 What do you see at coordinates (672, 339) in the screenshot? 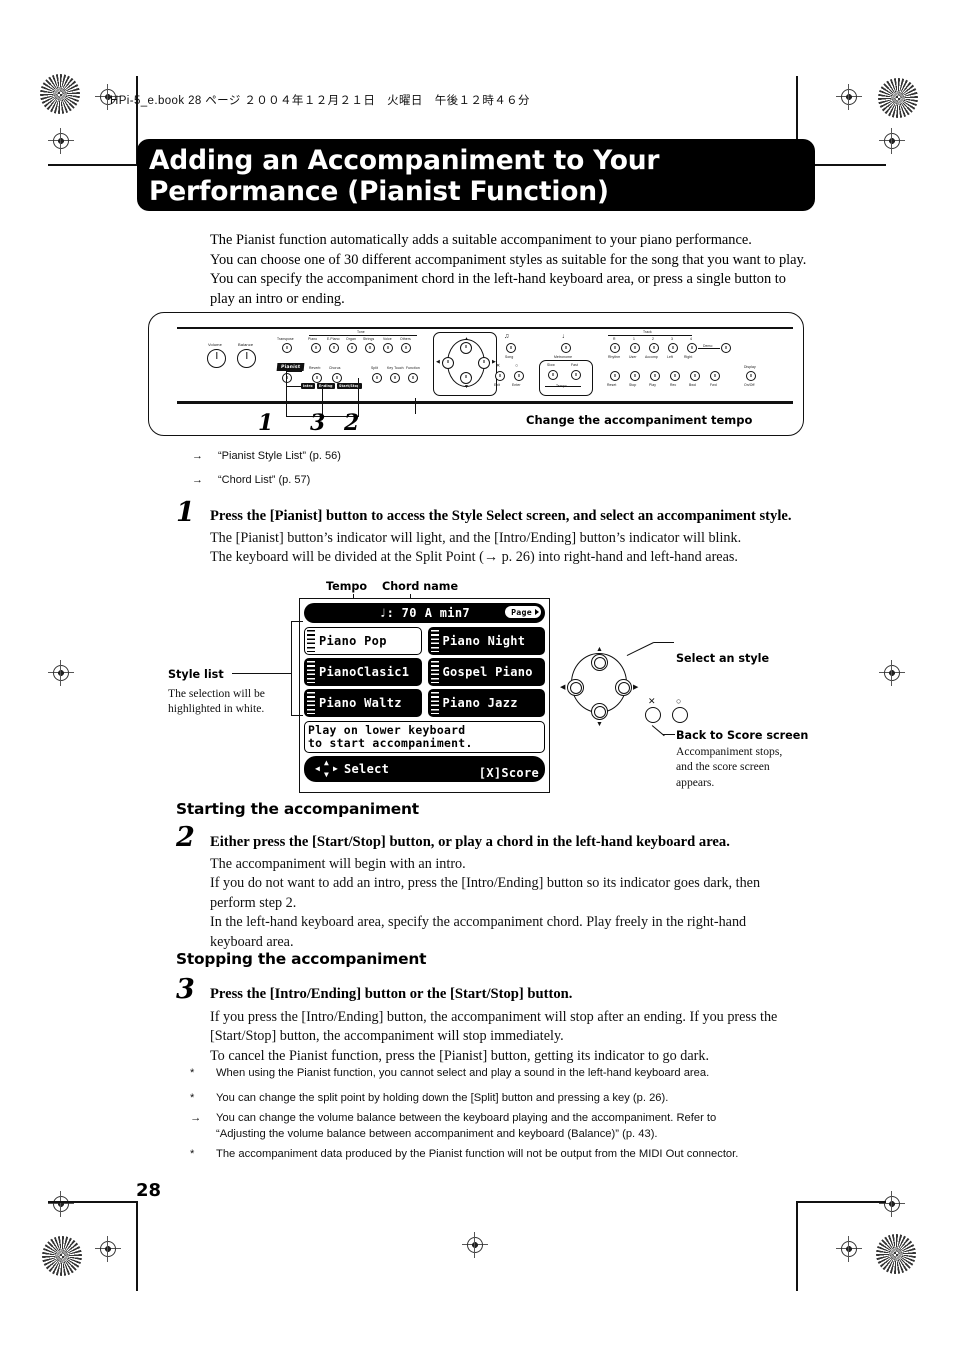
I see `panel-label-track-3: 3` at bounding box center [672, 339].